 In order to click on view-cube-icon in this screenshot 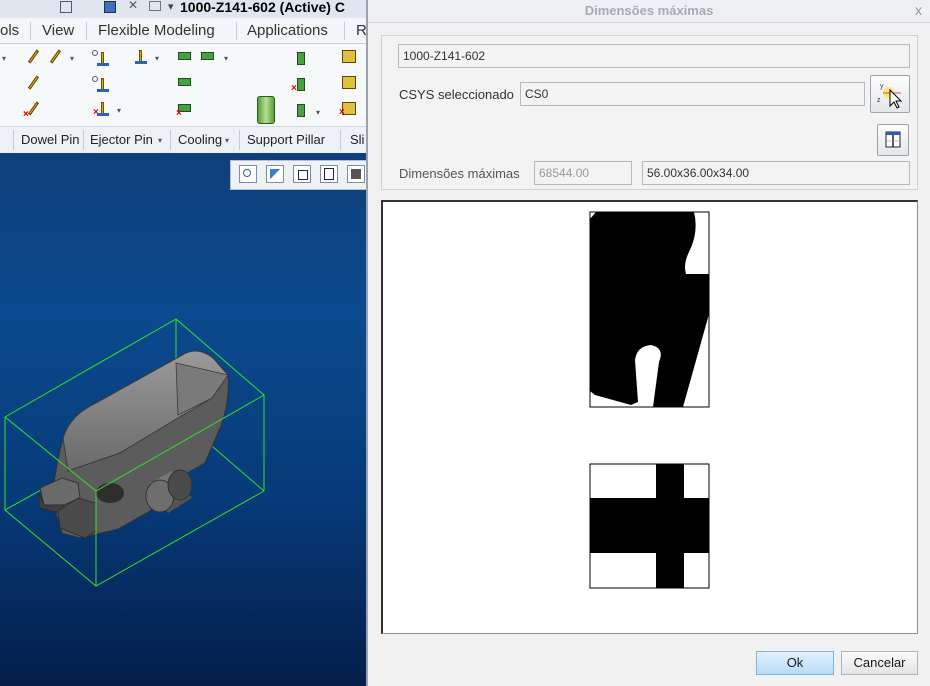, I will do `click(302, 174)`.